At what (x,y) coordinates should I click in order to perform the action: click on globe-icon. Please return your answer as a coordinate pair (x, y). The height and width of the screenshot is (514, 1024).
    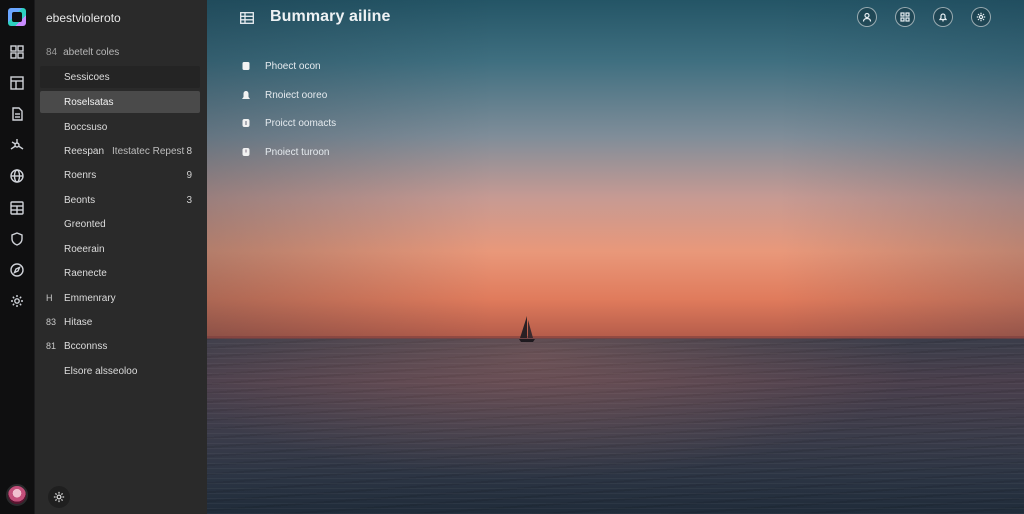
    Looking at the image, I should click on (17, 176).